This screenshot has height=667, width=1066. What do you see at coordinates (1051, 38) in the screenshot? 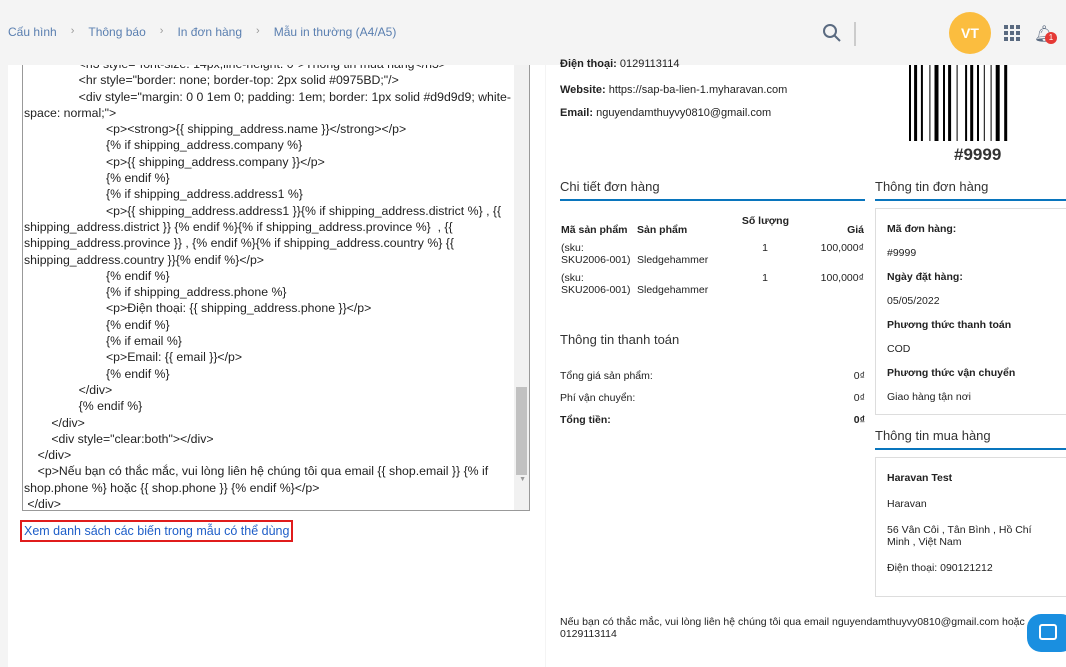
I see `notification-badge: 1` at bounding box center [1051, 38].